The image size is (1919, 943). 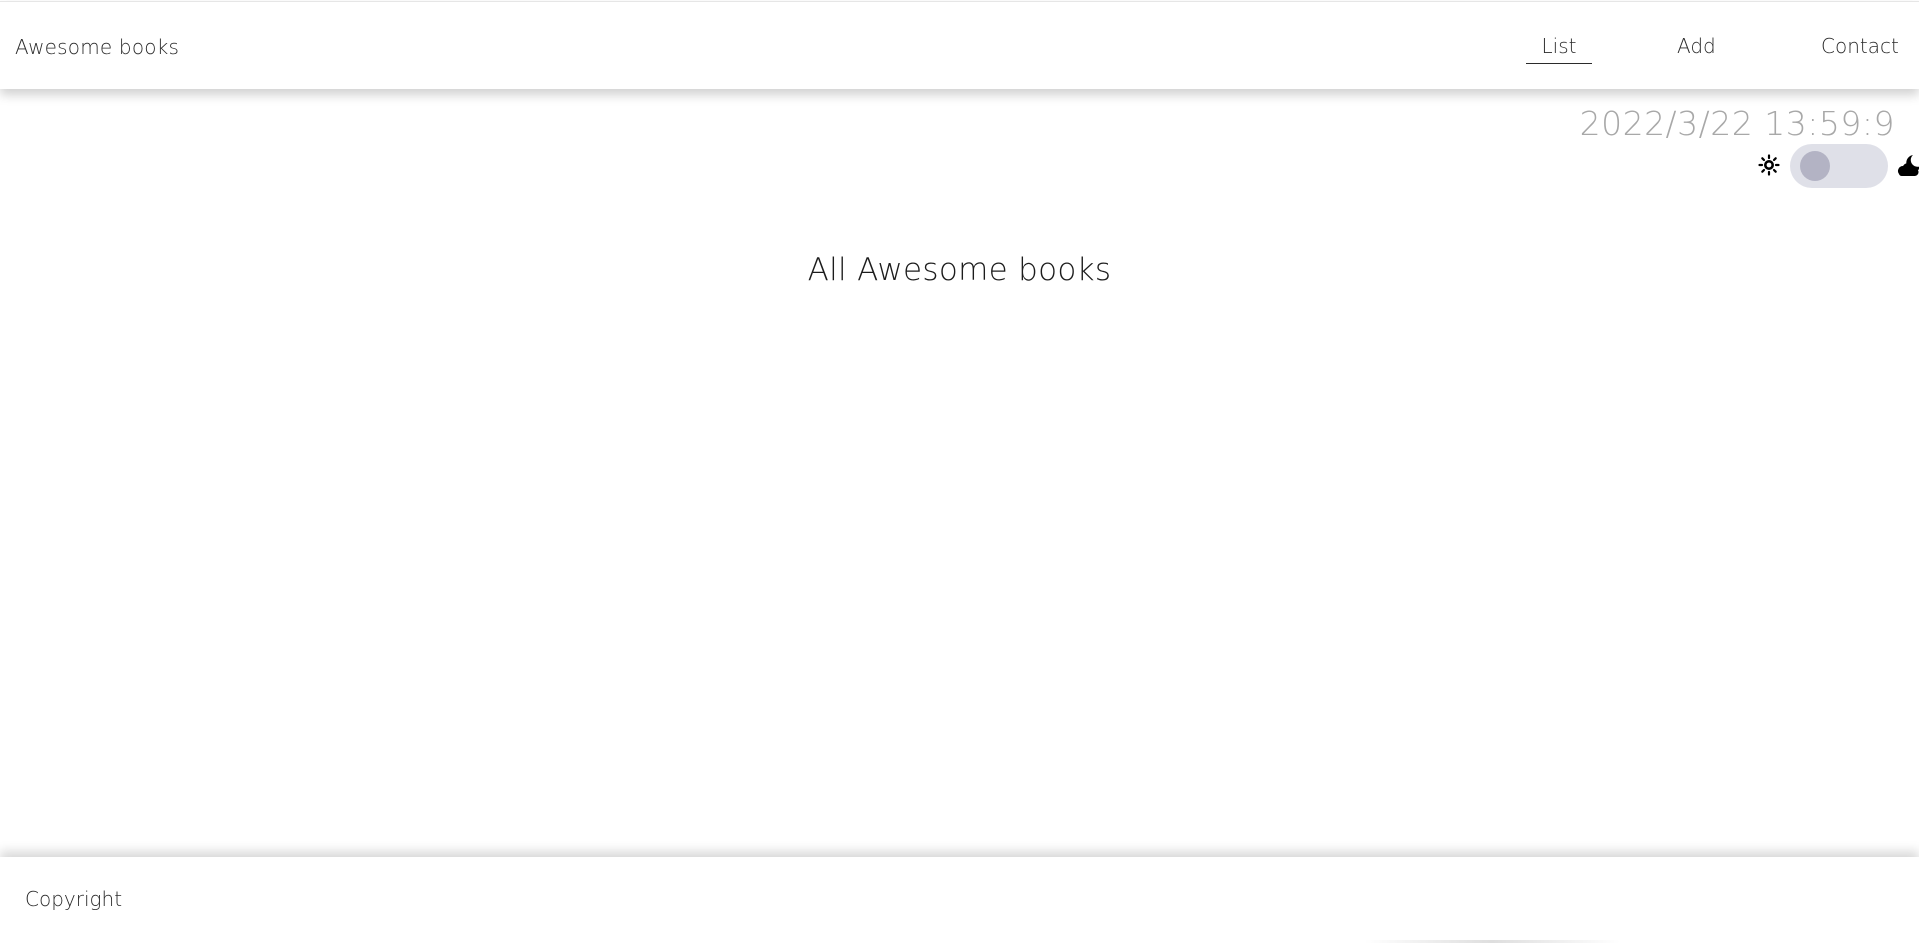 What do you see at coordinates (1839, 166) in the screenshot?
I see `theme-toggle-switch` at bounding box center [1839, 166].